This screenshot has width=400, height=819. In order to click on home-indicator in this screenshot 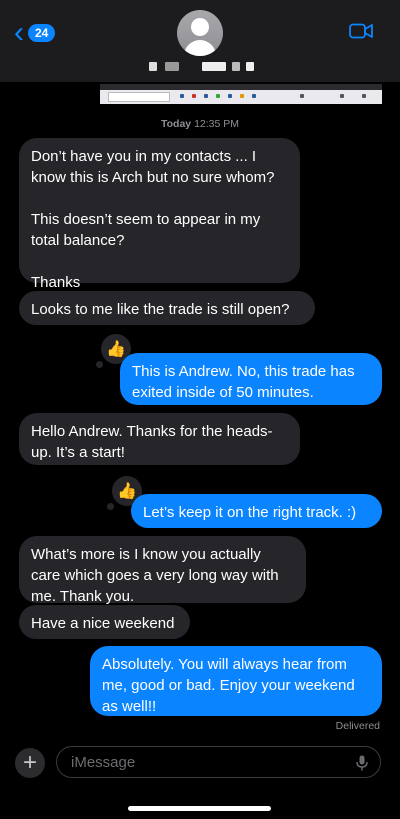, I will do `click(199, 808)`.